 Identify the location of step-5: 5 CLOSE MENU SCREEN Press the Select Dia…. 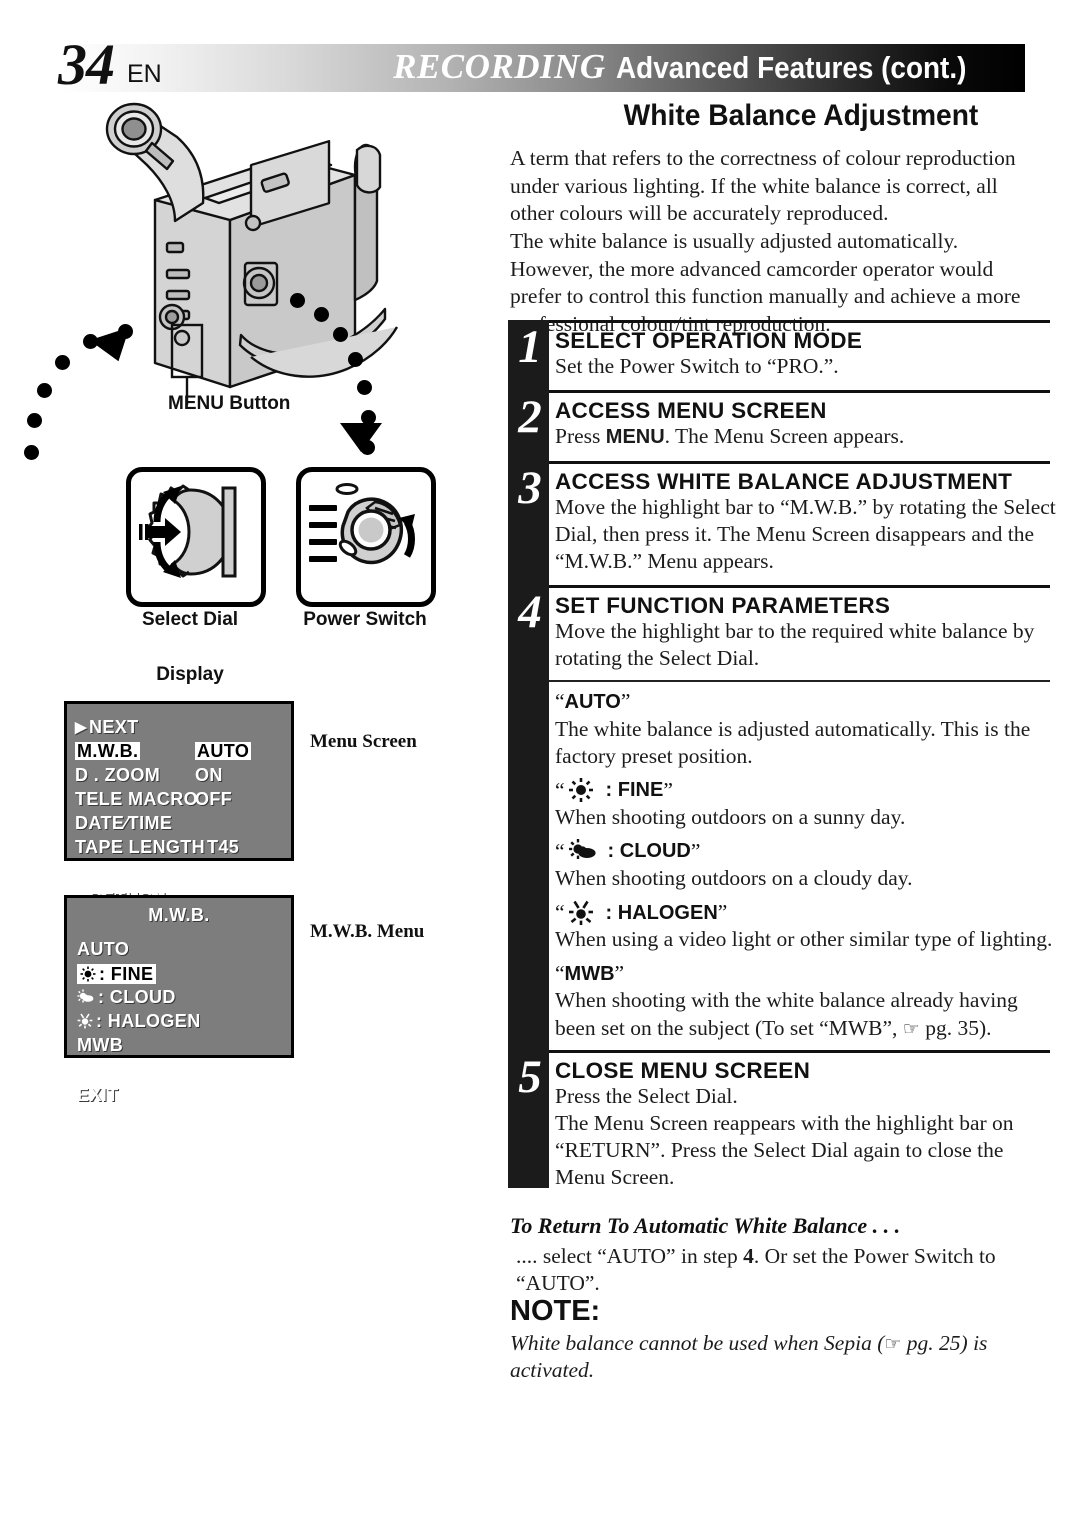
(790, 1126).